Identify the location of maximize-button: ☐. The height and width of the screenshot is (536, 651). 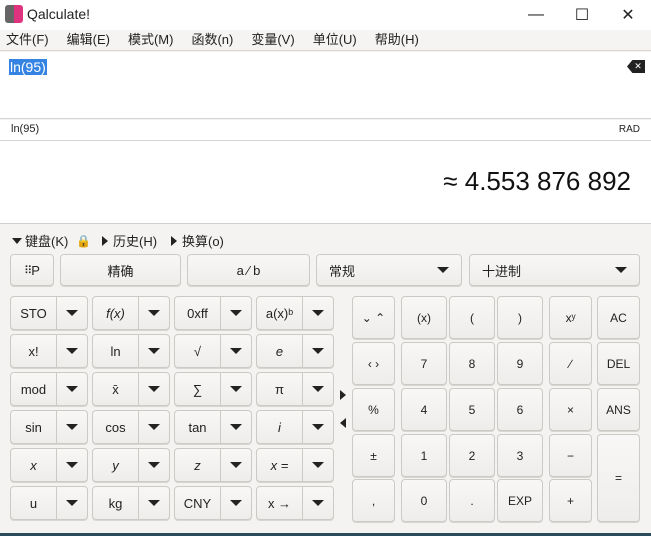
(582, 15).